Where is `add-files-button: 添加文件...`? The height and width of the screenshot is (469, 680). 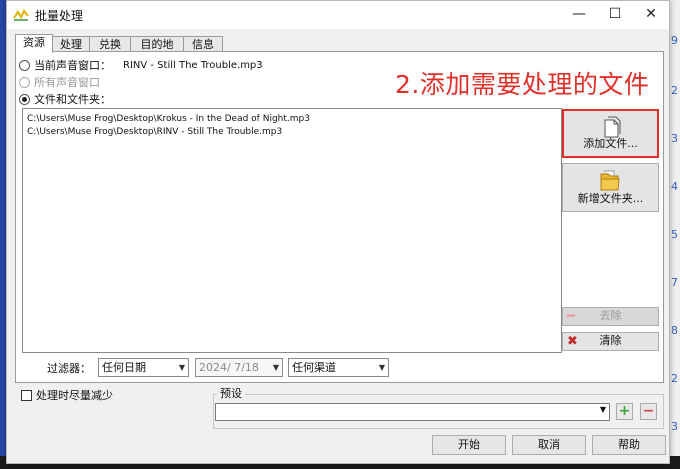
add-files-button: 添加文件... is located at coordinates (610, 133).